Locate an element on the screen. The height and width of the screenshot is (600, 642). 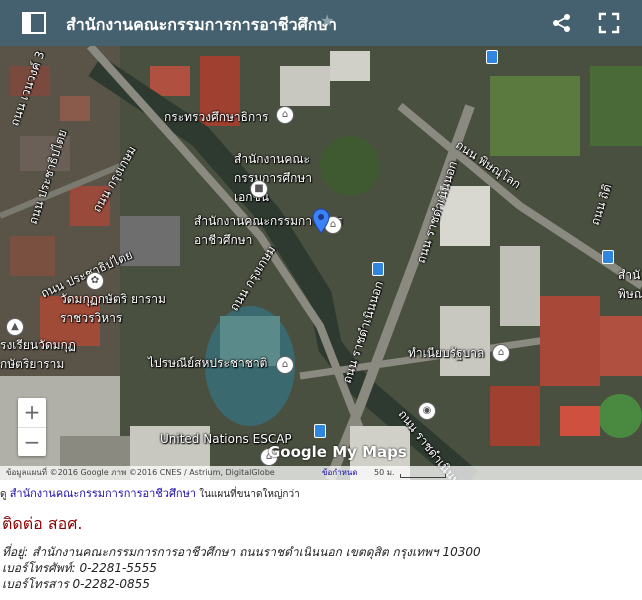
poi-label-school: รงเรียนวัดมกุฏ กษัตริยาราม is located at coordinates (40, 355).